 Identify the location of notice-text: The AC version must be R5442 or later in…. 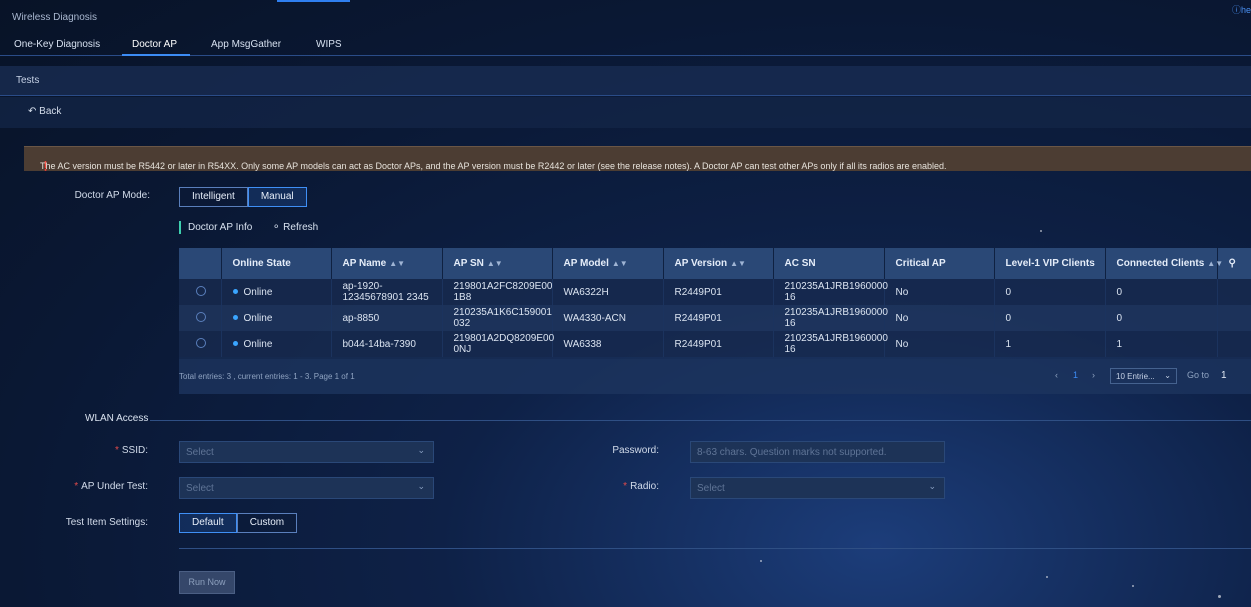
(493, 166).